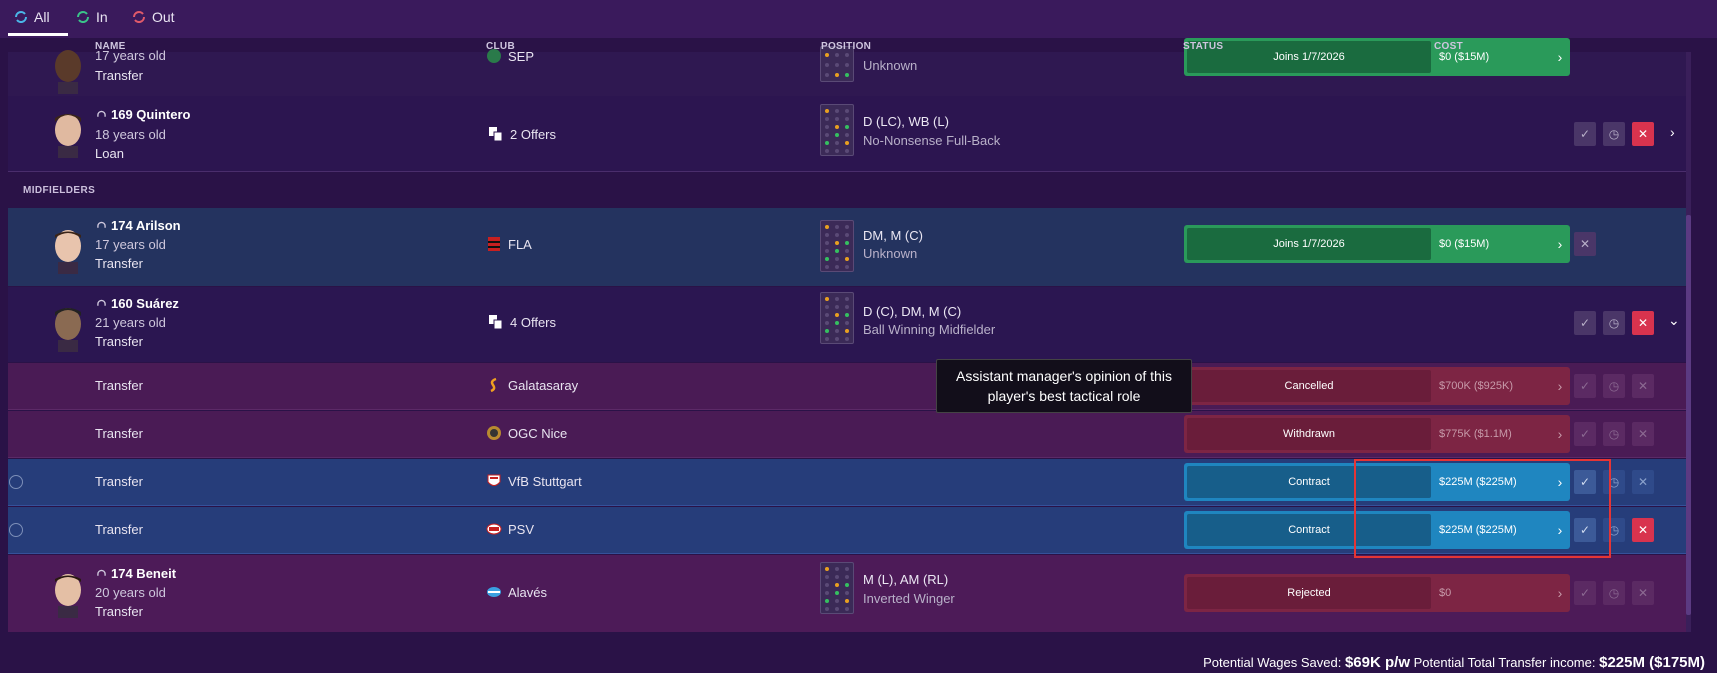 The width and height of the screenshot is (1717, 673). I want to click on player-name: 160 Suárez, so click(138, 303).